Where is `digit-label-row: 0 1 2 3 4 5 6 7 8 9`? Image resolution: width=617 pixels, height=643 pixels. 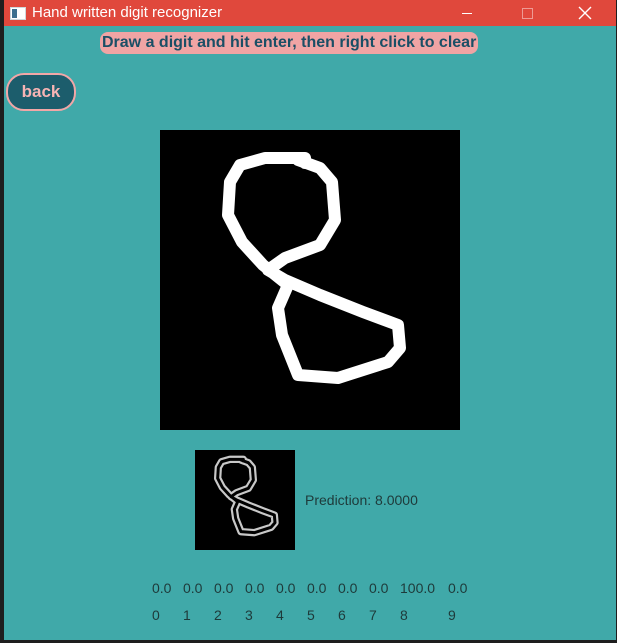 digit-label-row: 0 1 2 3 4 5 6 7 8 9 is located at coordinates (310, 616).